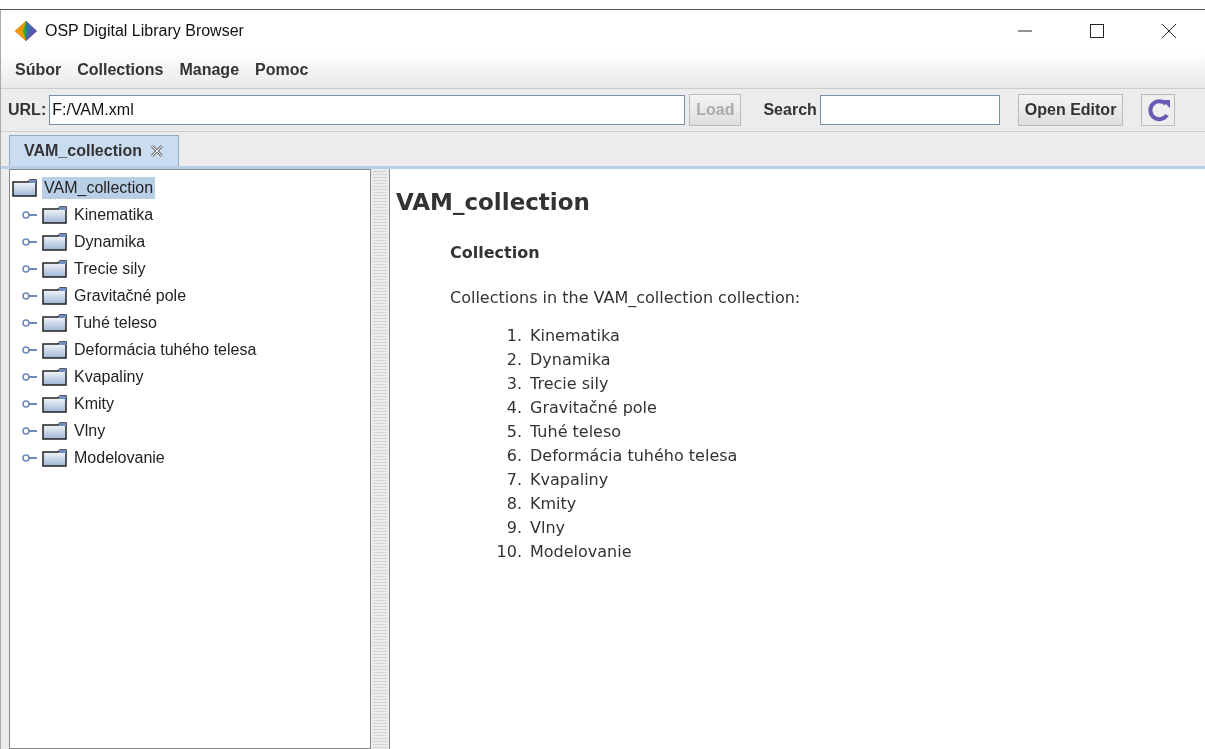  Describe the element at coordinates (119, 457) in the screenshot. I see `tree-item: Modelovanie` at that location.